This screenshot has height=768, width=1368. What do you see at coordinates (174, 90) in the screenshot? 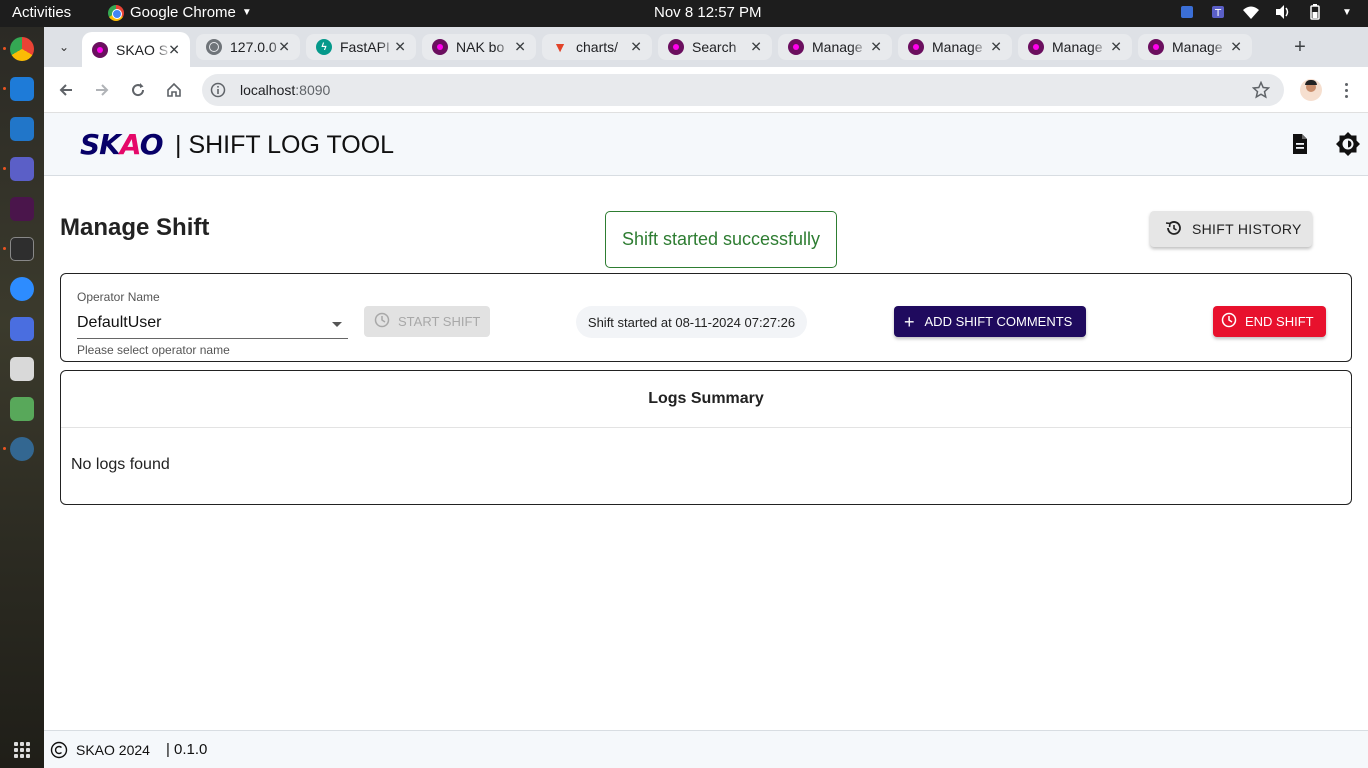
I see `home-icon` at bounding box center [174, 90].